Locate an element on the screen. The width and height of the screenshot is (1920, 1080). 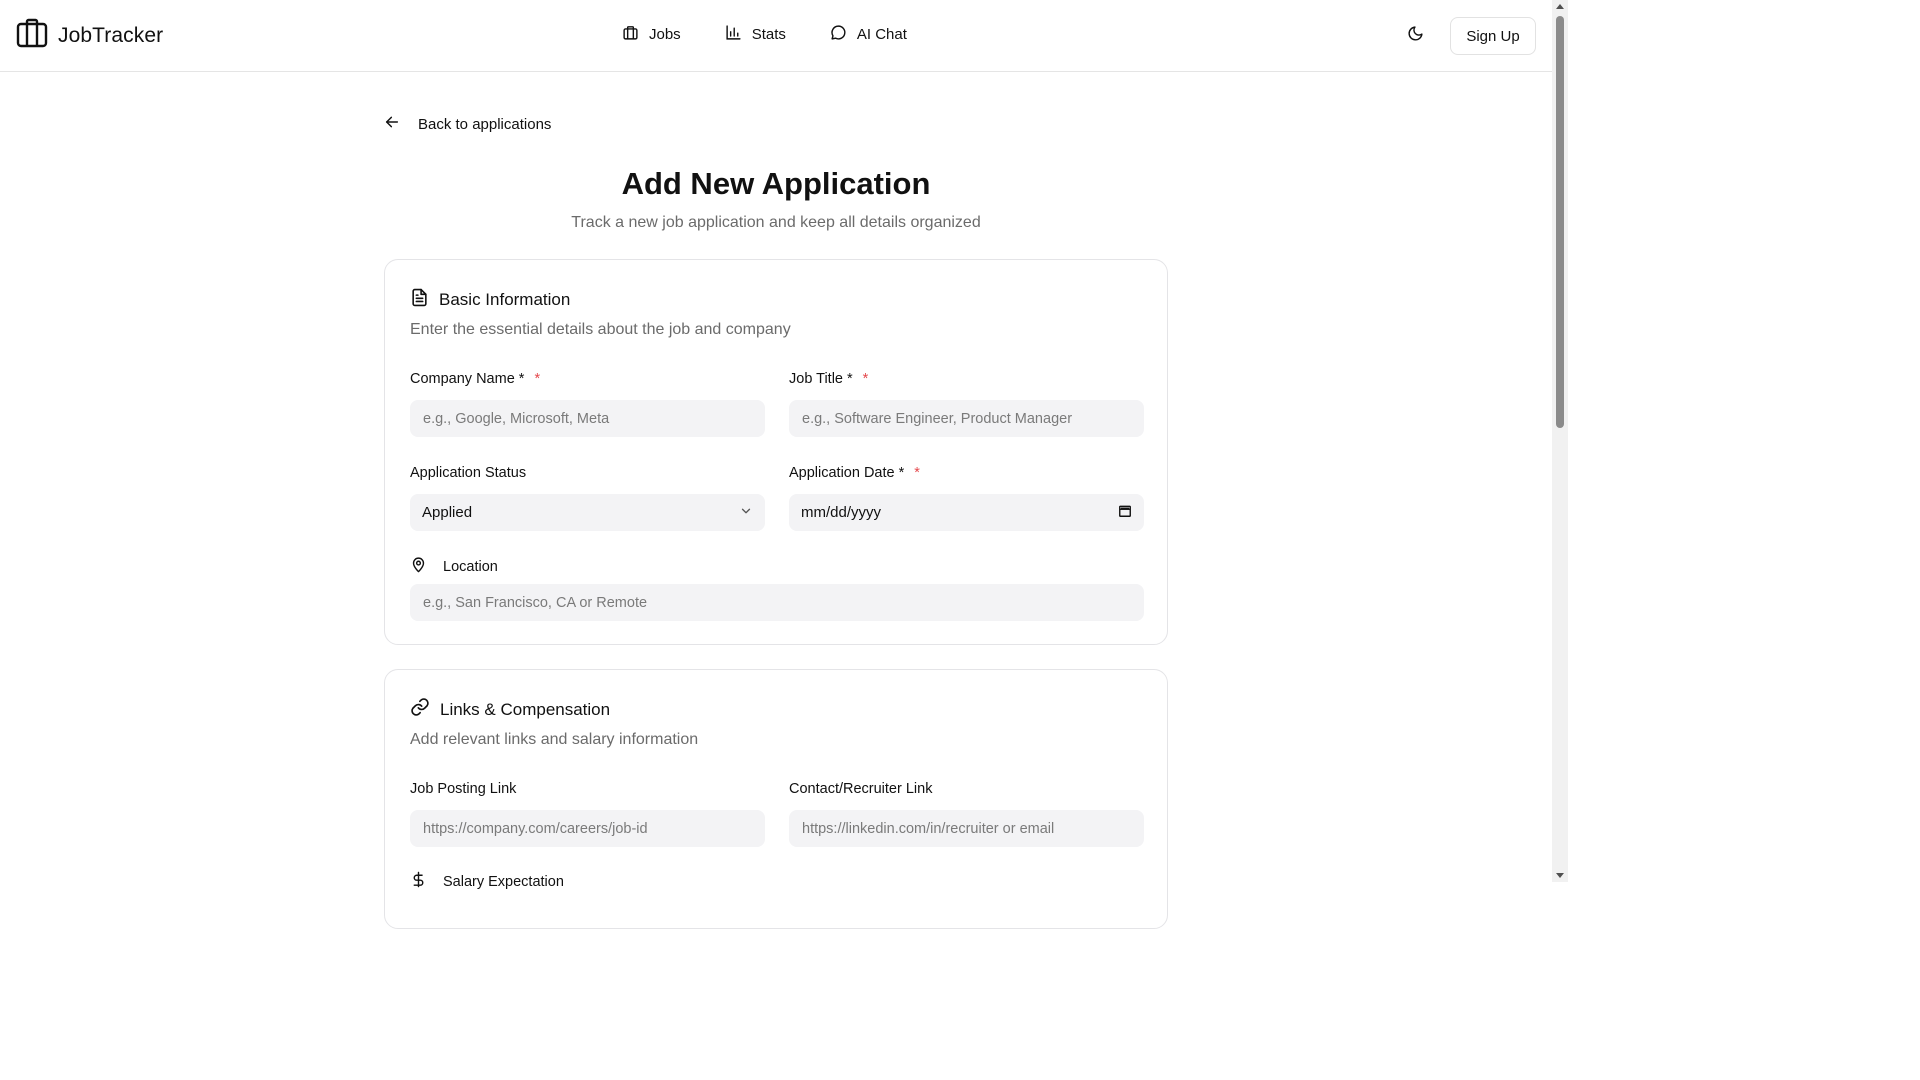
application-status-label-text: Application Status is located at coordinates (468, 473).